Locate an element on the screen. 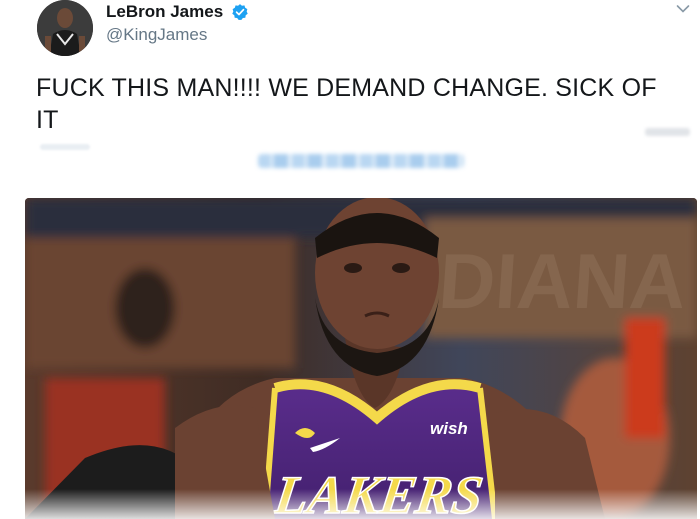 Image resolution: width=700 pixels, height=519 pixels. jersey-sponsor-text: wish is located at coordinates (449, 428).